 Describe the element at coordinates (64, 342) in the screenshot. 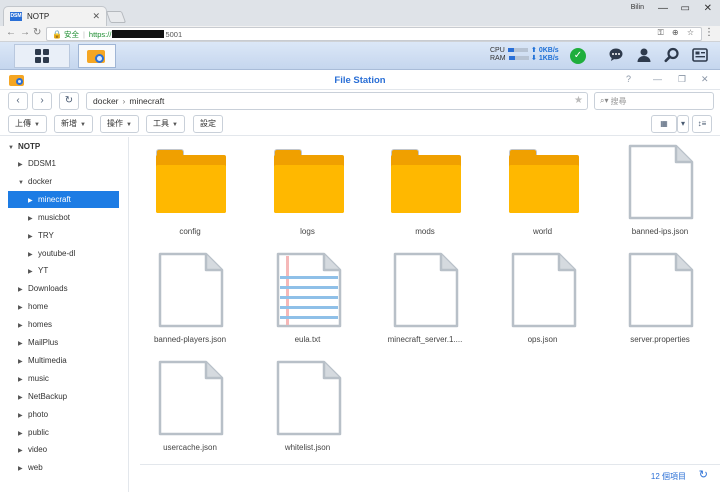

I see `tree-item-mailplus: ▶ MailPlus` at that location.